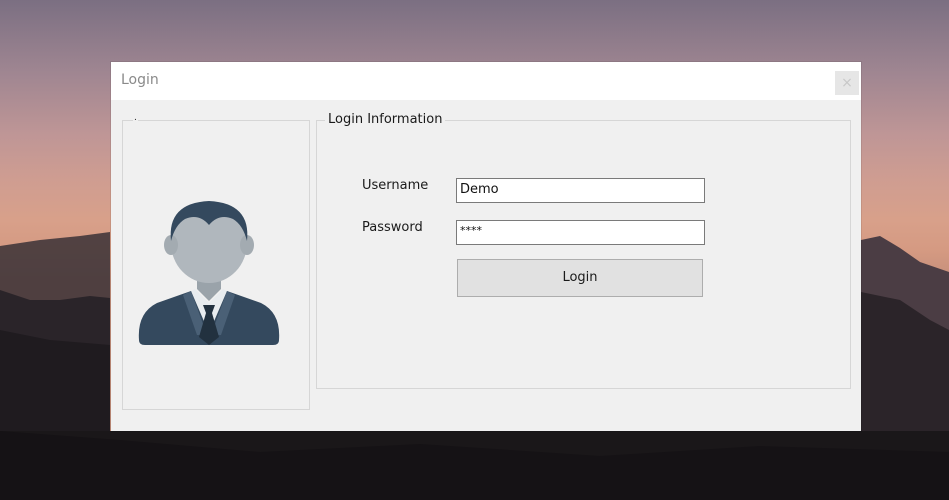 The width and height of the screenshot is (949, 500). I want to click on login-button: Login, so click(580, 278).